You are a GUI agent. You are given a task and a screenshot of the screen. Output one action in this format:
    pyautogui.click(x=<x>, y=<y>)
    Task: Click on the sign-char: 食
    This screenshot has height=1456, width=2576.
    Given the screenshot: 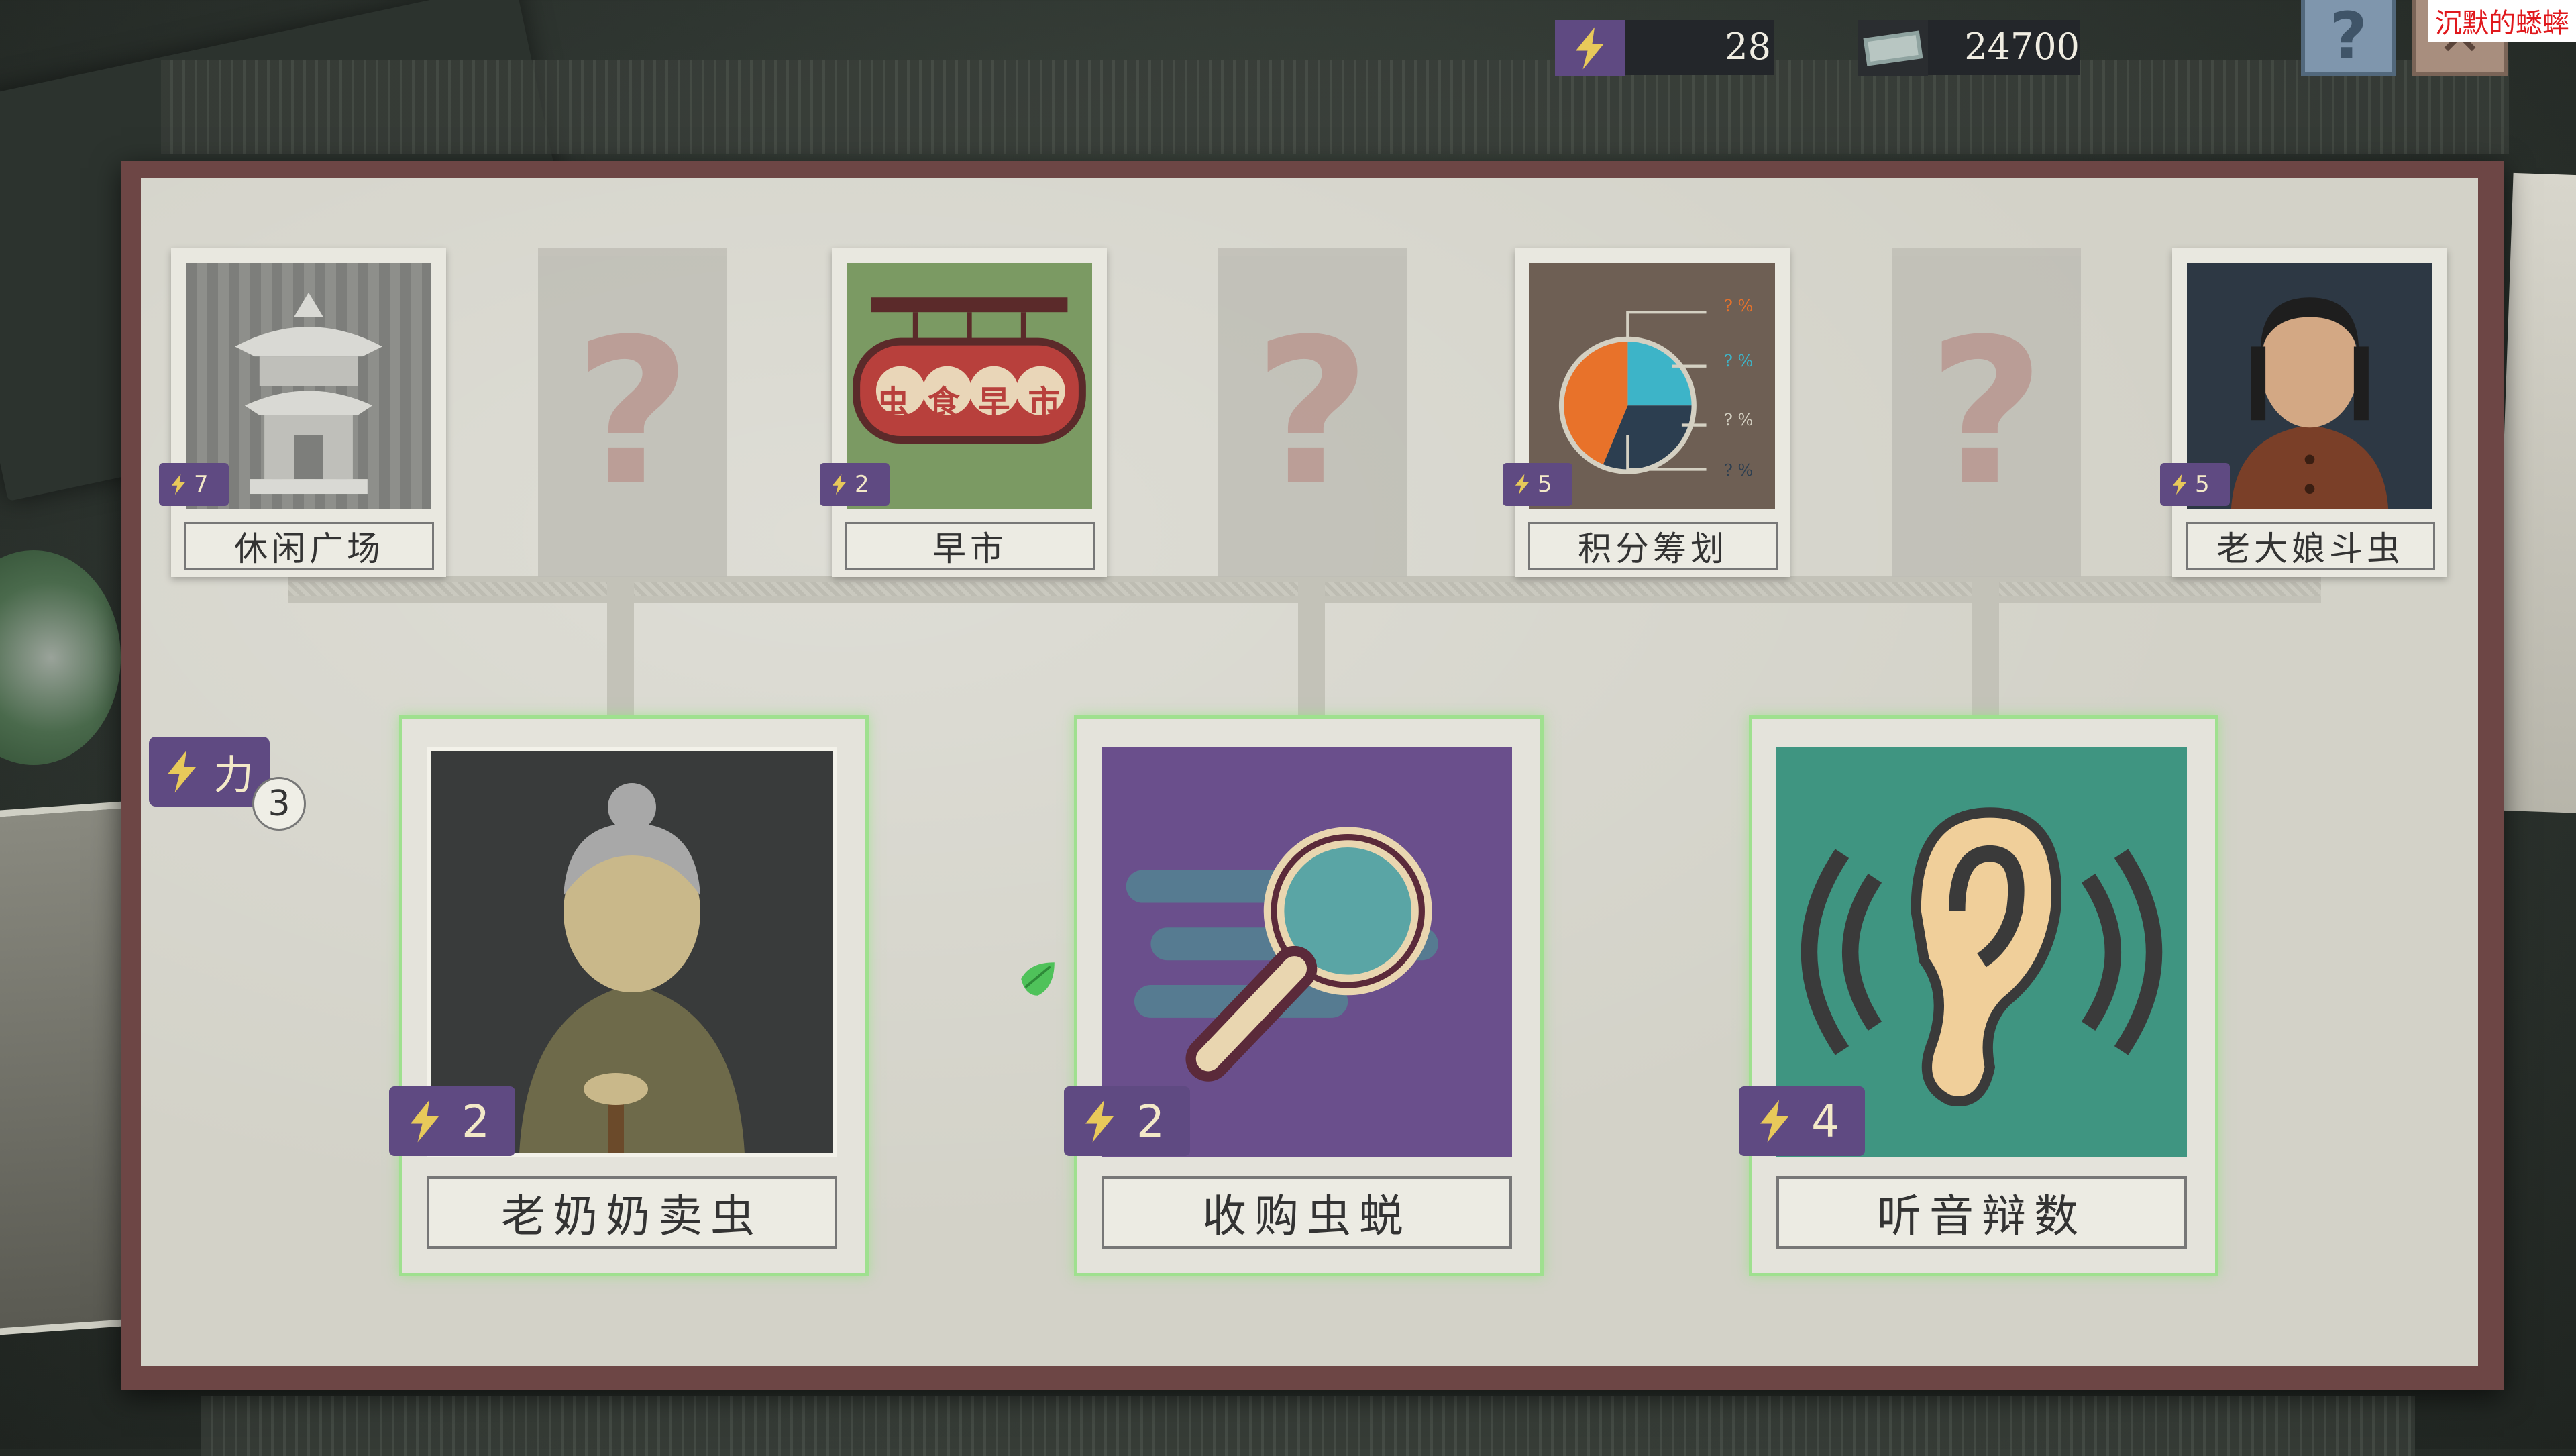 What is the action you would take?
    pyautogui.click(x=943, y=403)
    